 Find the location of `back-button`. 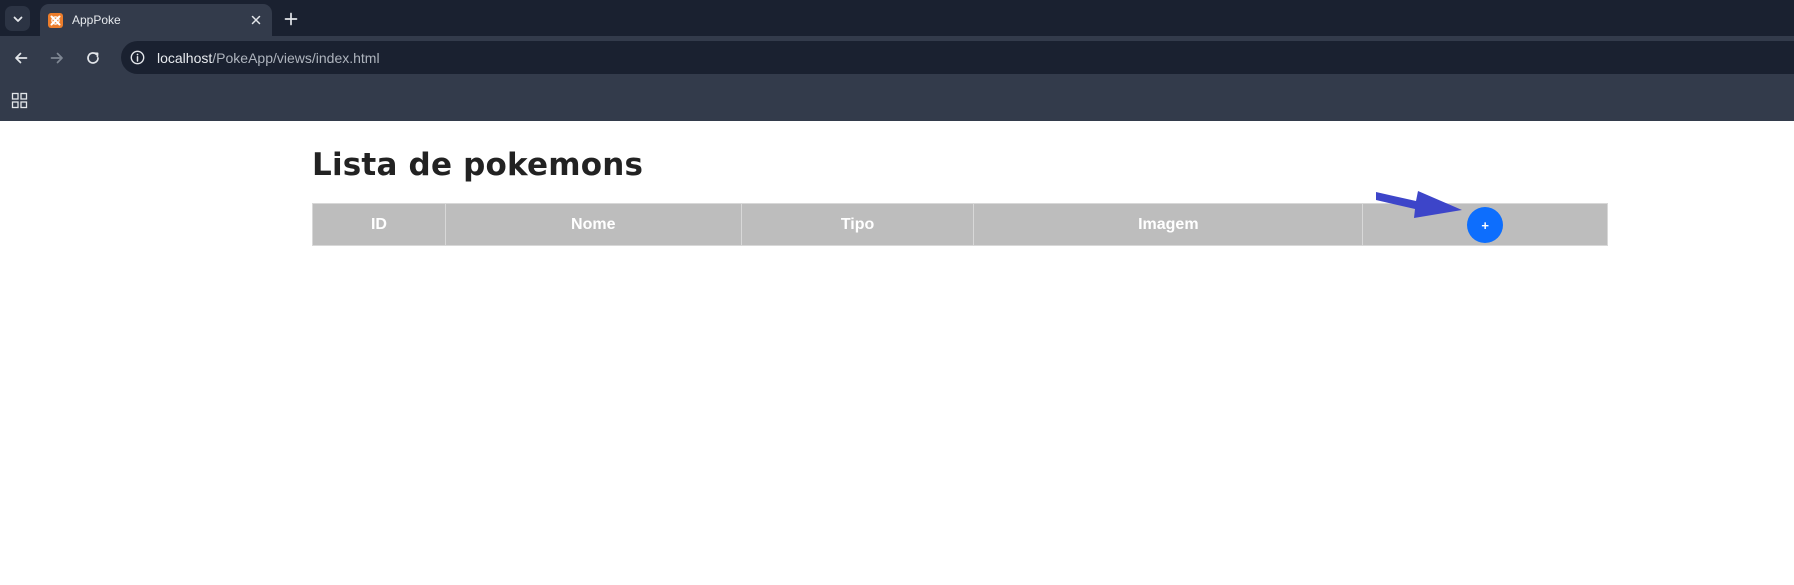

back-button is located at coordinates (21, 58).